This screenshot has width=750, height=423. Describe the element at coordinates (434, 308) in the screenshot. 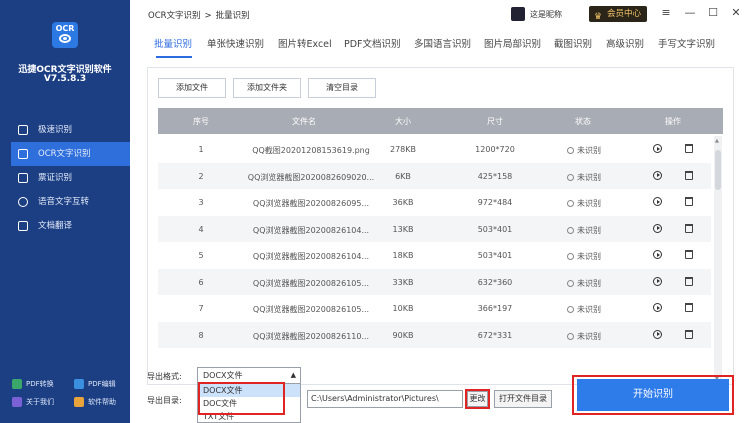

I see `table-row: 7 QQ浏览器截图20200826105... 10KB 366*197 未识别` at that location.